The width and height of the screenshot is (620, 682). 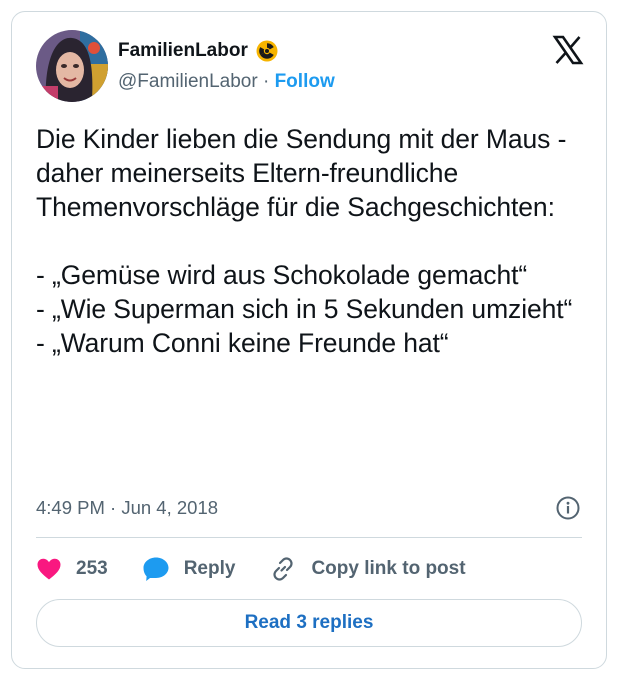 What do you see at coordinates (156, 569) in the screenshot?
I see `speech-bubble-icon` at bounding box center [156, 569].